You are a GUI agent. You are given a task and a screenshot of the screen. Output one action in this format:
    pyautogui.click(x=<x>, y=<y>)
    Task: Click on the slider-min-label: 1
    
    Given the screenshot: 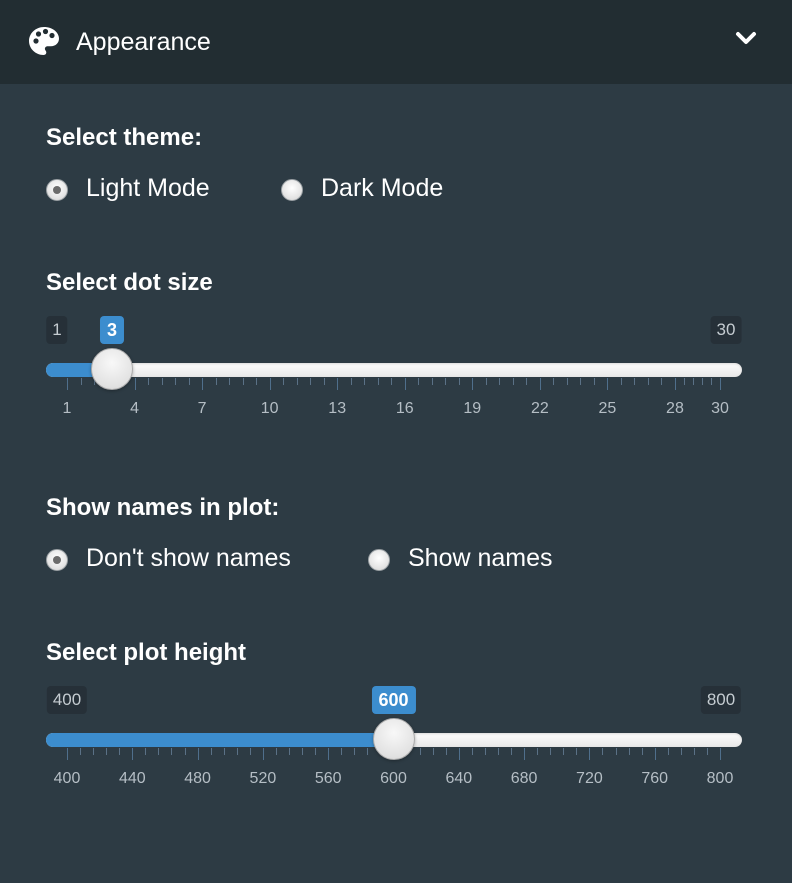 What is the action you would take?
    pyautogui.click(x=57, y=330)
    